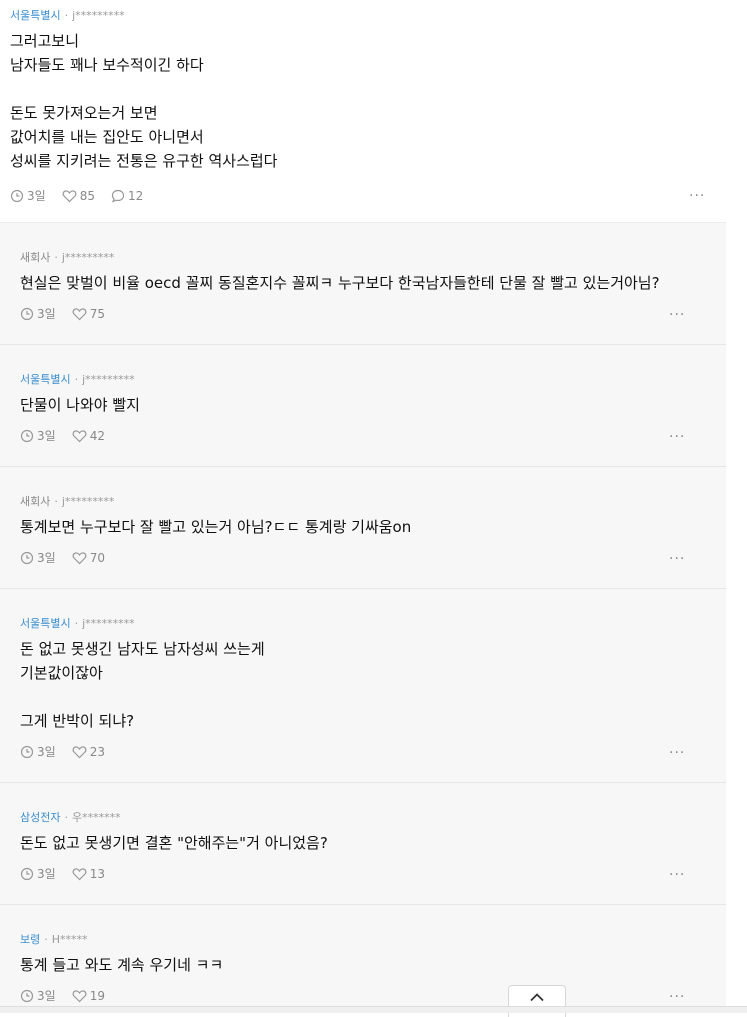 The height and width of the screenshot is (1017, 747). I want to click on author-location: 삼성전자, so click(40, 817).